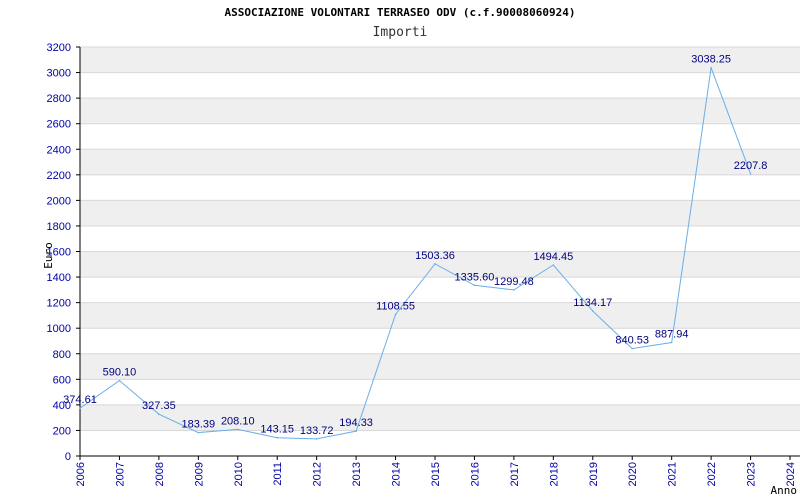  Describe the element at coordinates (752, 474) in the screenshot. I see `x-tick-label: 2023` at that location.